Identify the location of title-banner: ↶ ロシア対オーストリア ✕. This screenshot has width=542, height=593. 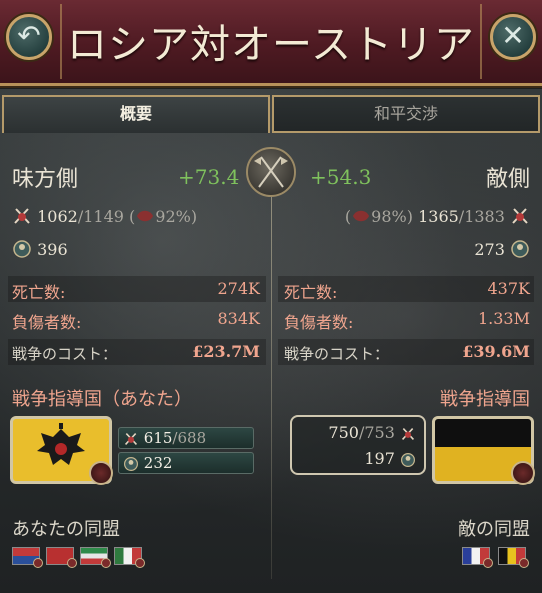
(271, 43).